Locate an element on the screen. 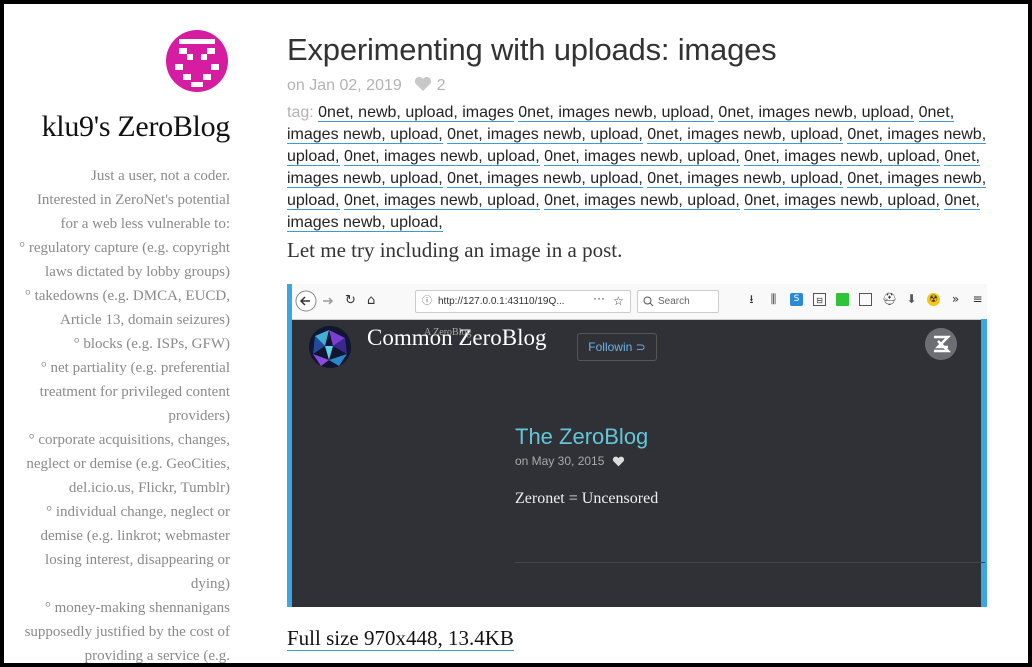 The width and height of the screenshot is (1032, 667). post-title: Experimenting with uploads: images is located at coordinates (532, 50).